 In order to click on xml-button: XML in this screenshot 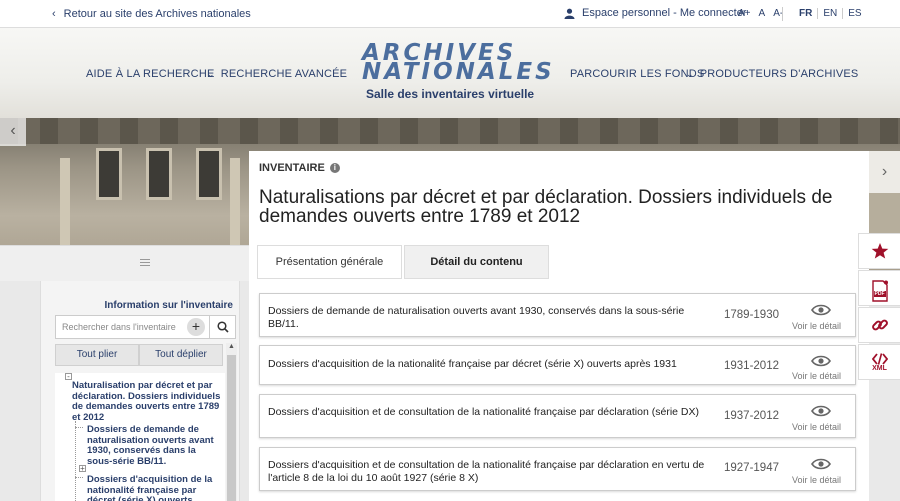, I will do `click(879, 362)`.